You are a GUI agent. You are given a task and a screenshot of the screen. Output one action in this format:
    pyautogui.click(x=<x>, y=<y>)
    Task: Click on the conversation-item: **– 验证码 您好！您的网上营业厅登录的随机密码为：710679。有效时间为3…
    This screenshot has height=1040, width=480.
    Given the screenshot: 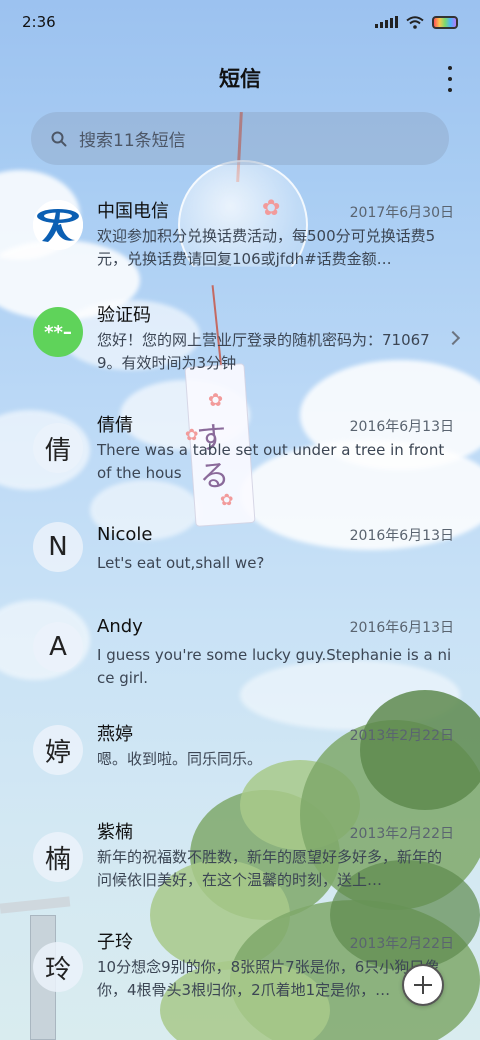 What is the action you would take?
    pyautogui.click(x=240, y=348)
    